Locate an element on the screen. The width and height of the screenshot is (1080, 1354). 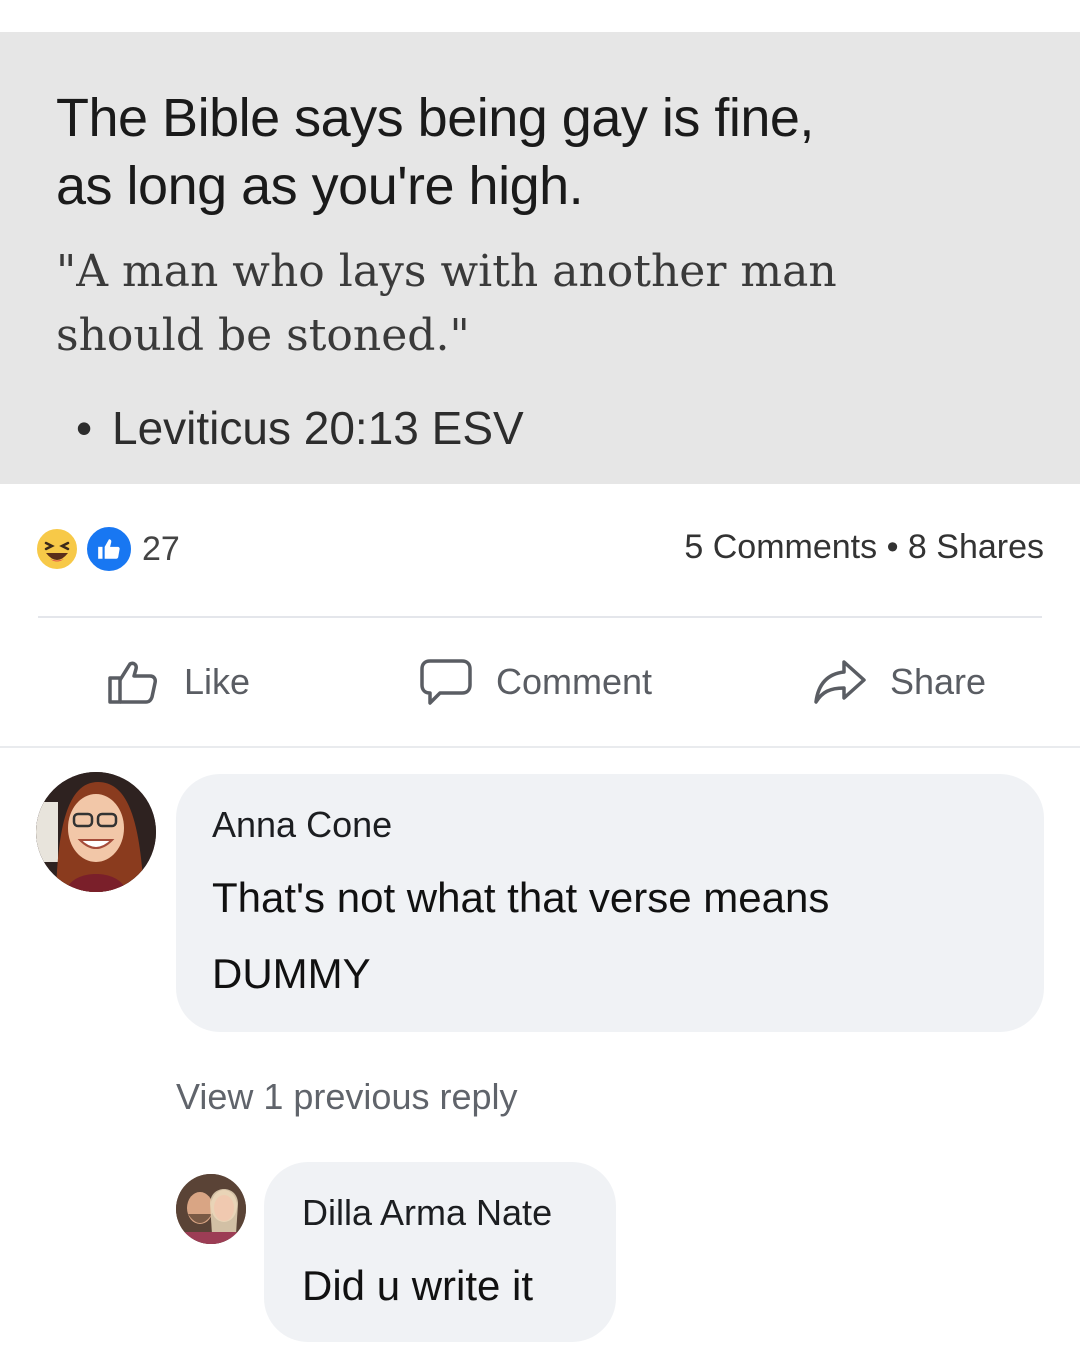
like-icon is located at coordinates (109, 549).